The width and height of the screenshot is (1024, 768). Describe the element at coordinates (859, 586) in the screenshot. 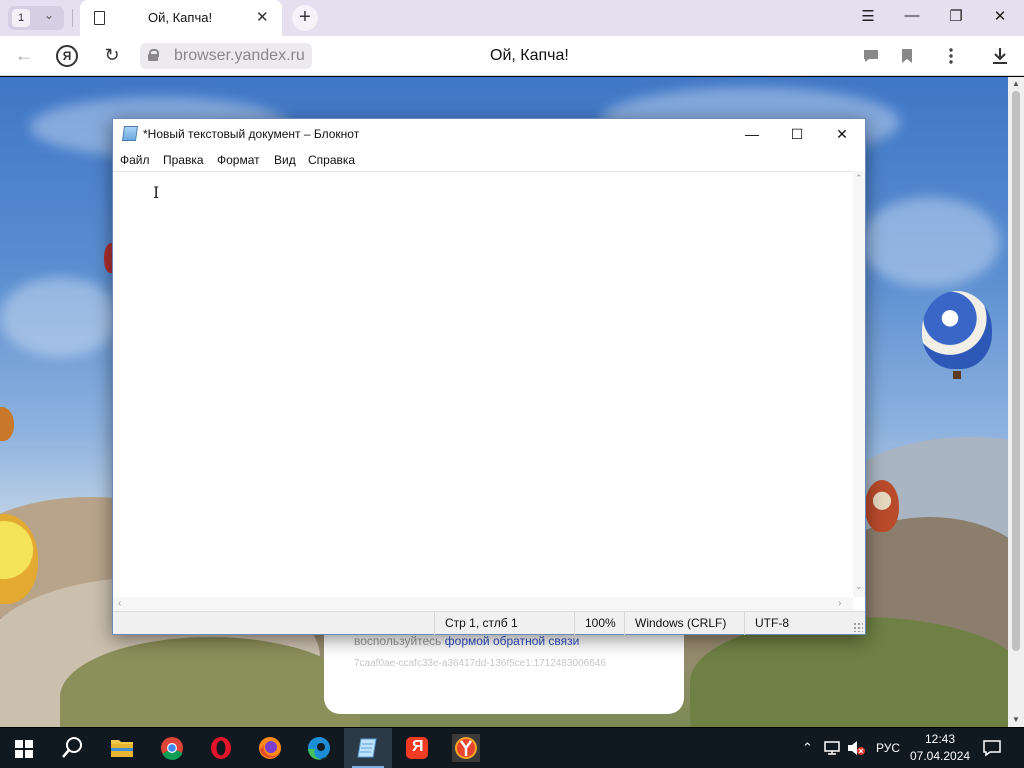

I see `scroll-down-arrow-icon: ⌄` at that location.